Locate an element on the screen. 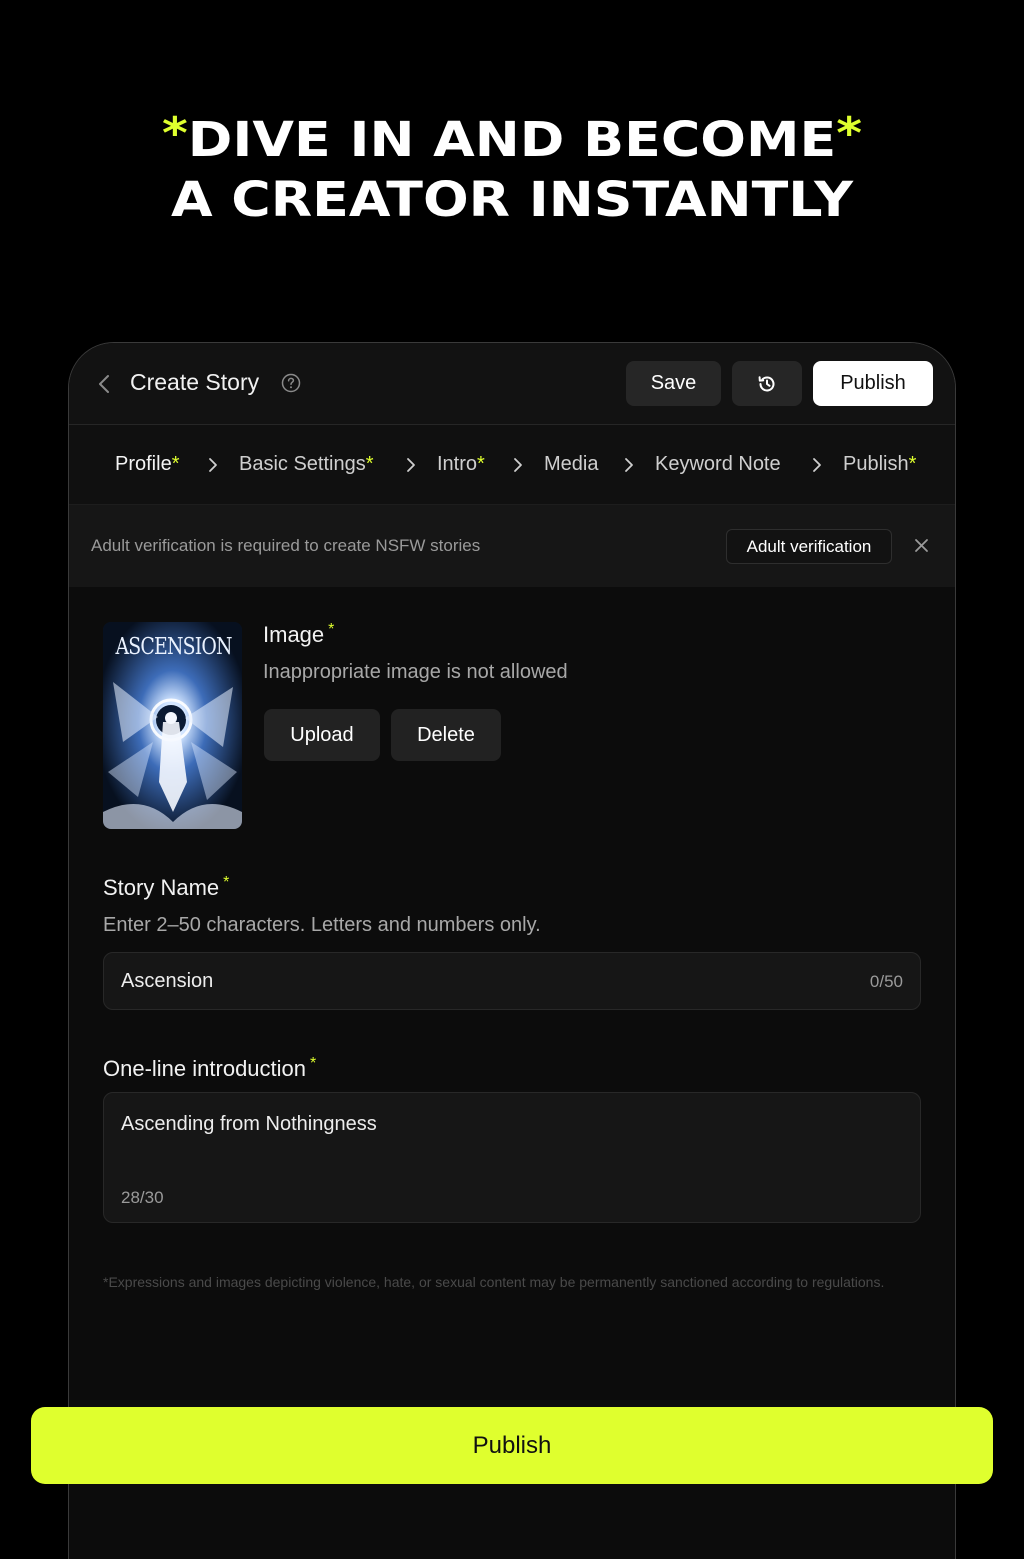  headline: *DIVE IN AND BECOME* A CREATOR INSTANTLY is located at coordinates (512, 167).